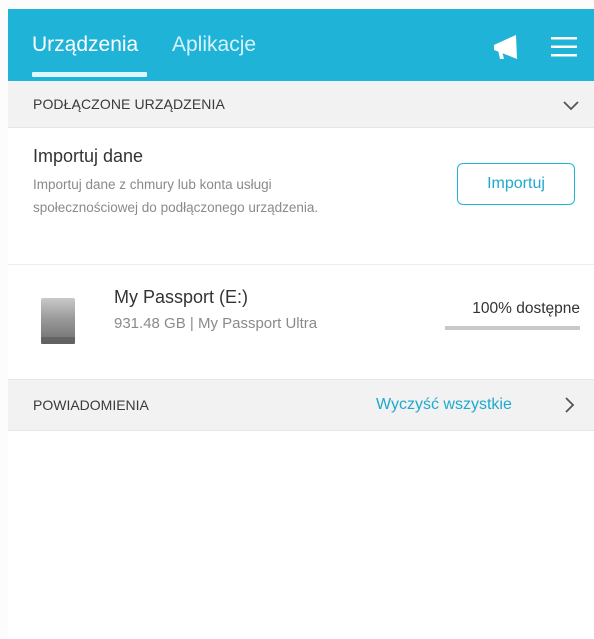 The image size is (594, 639). I want to click on import-title: Importuj dane, so click(88, 156).